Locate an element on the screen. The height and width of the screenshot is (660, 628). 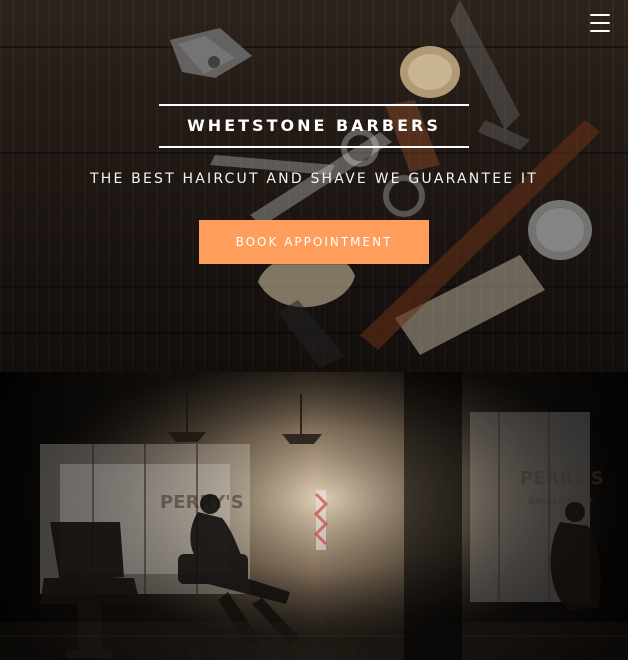
brand-rule-top is located at coordinates (314, 105).